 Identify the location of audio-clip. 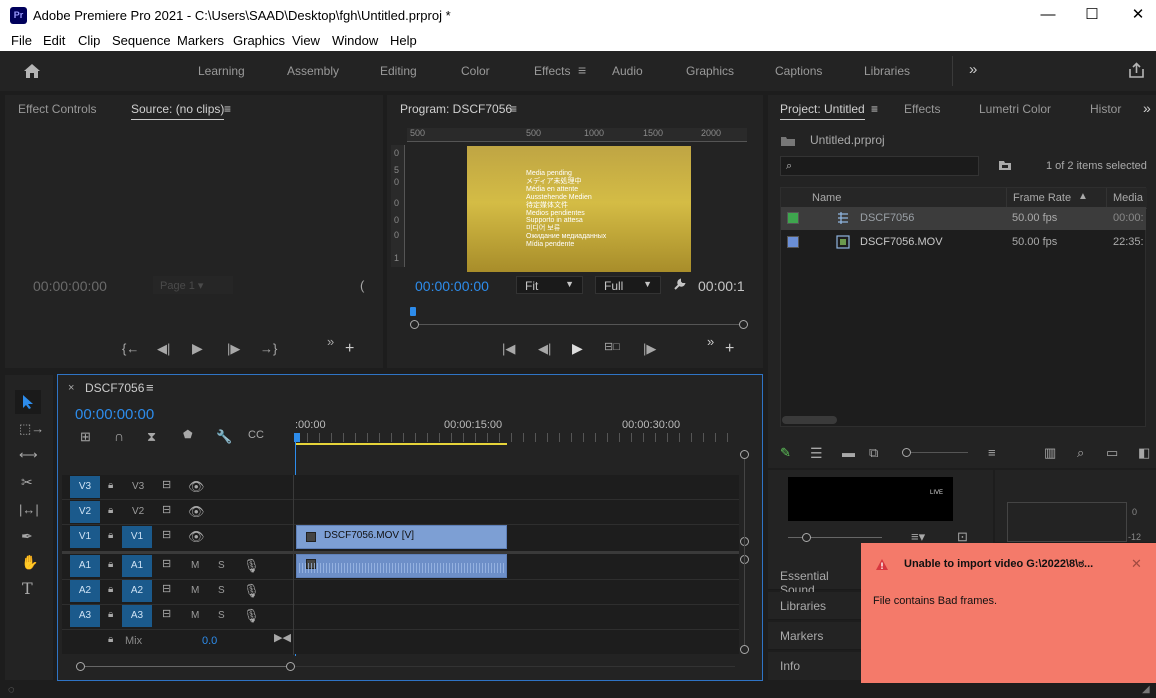
(401, 566).